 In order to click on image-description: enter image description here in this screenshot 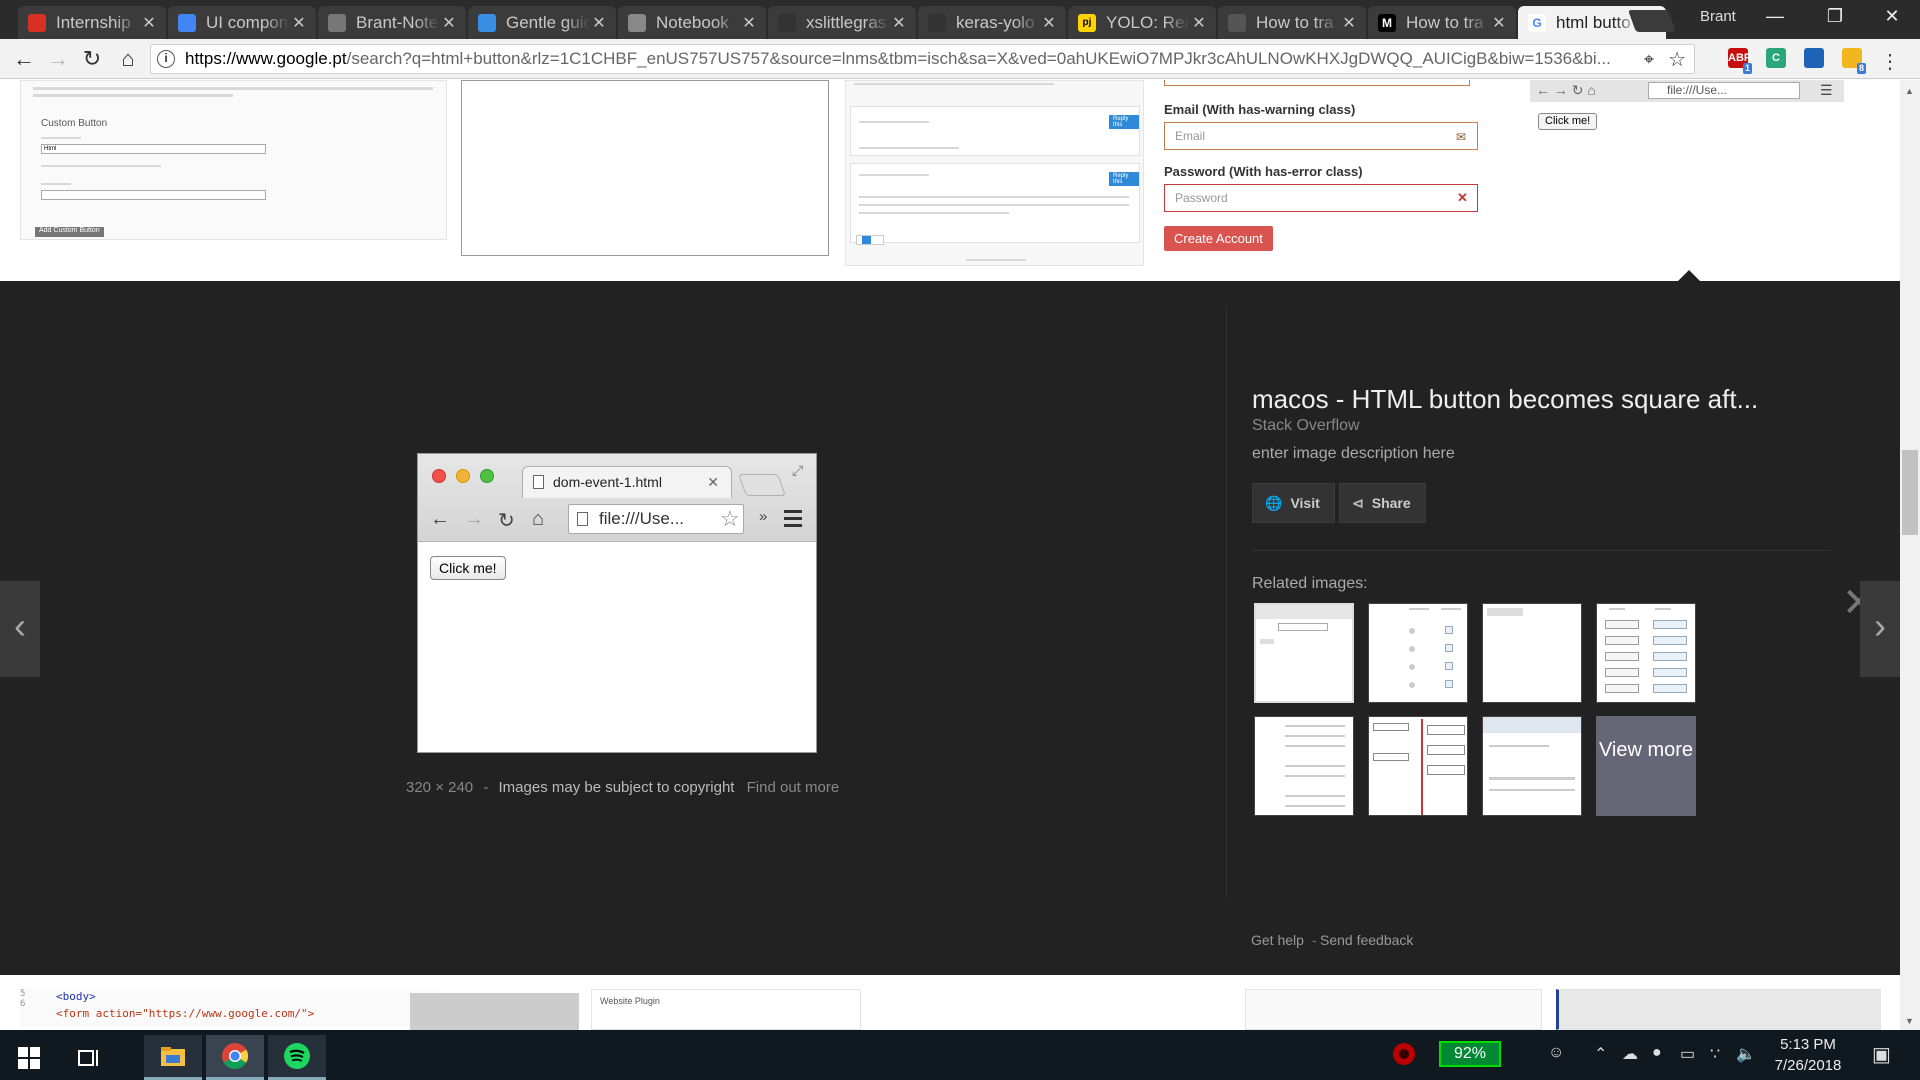, I will do `click(1353, 453)`.